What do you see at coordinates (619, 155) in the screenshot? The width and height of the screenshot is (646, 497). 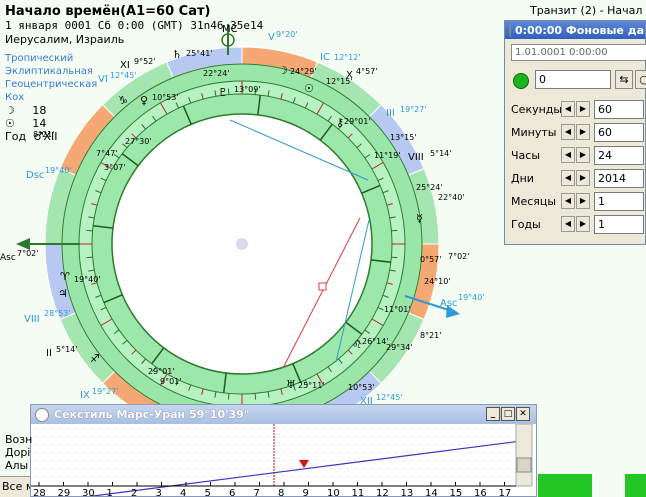 I see `step-value-input: 24` at bounding box center [619, 155].